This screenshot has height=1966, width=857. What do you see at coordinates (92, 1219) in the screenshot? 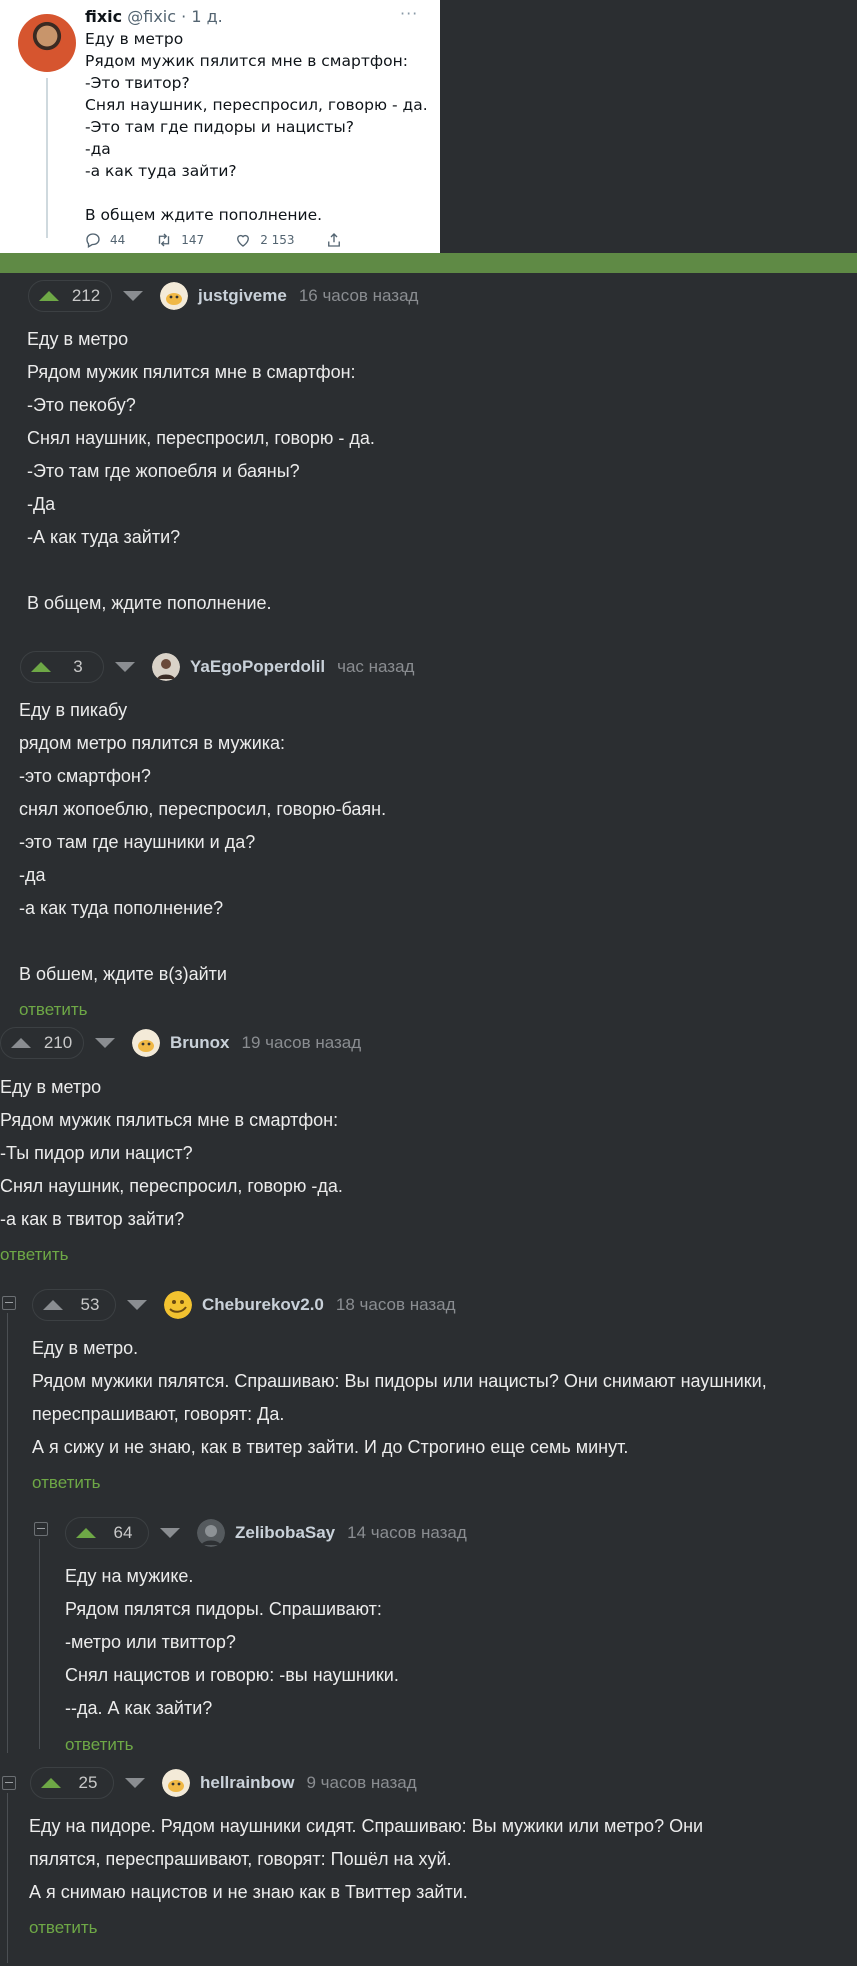
I see `comment-line: -а как в твитор зайти?` at bounding box center [92, 1219].